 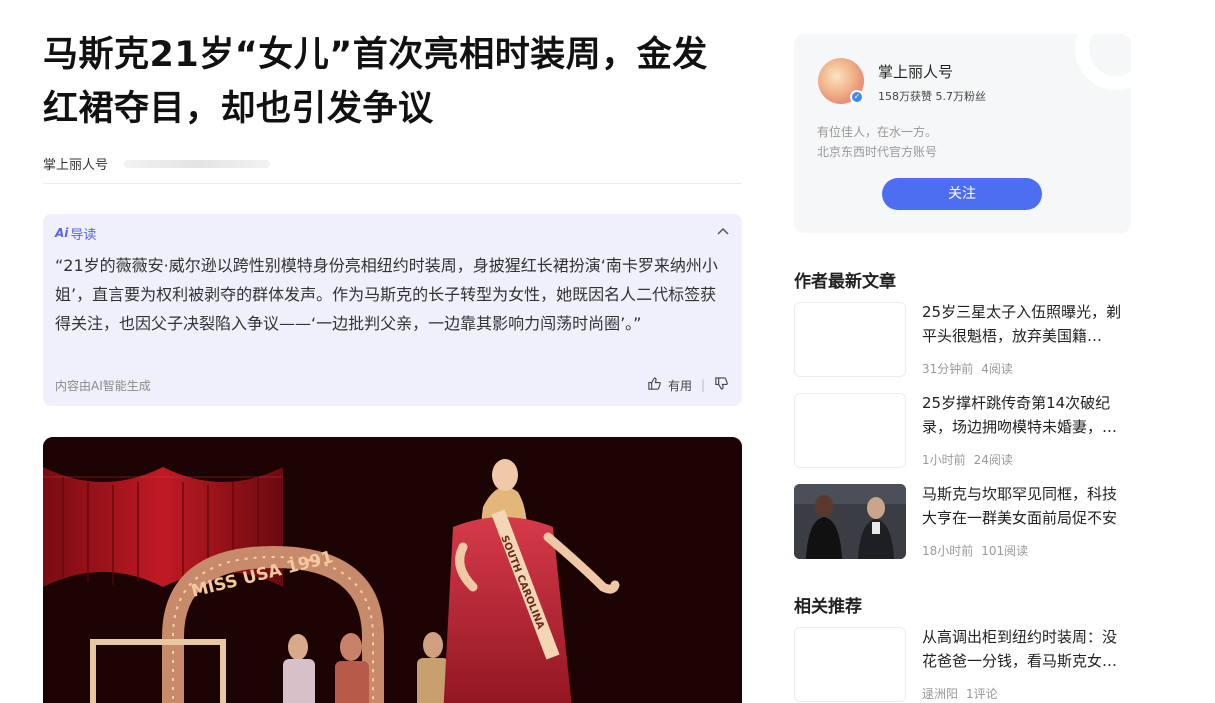 What do you see at coordinates (967, 459) in the screenshot?
I see `article-card-meta: 1小时前 24阅读` at bounding box center [967, 459].